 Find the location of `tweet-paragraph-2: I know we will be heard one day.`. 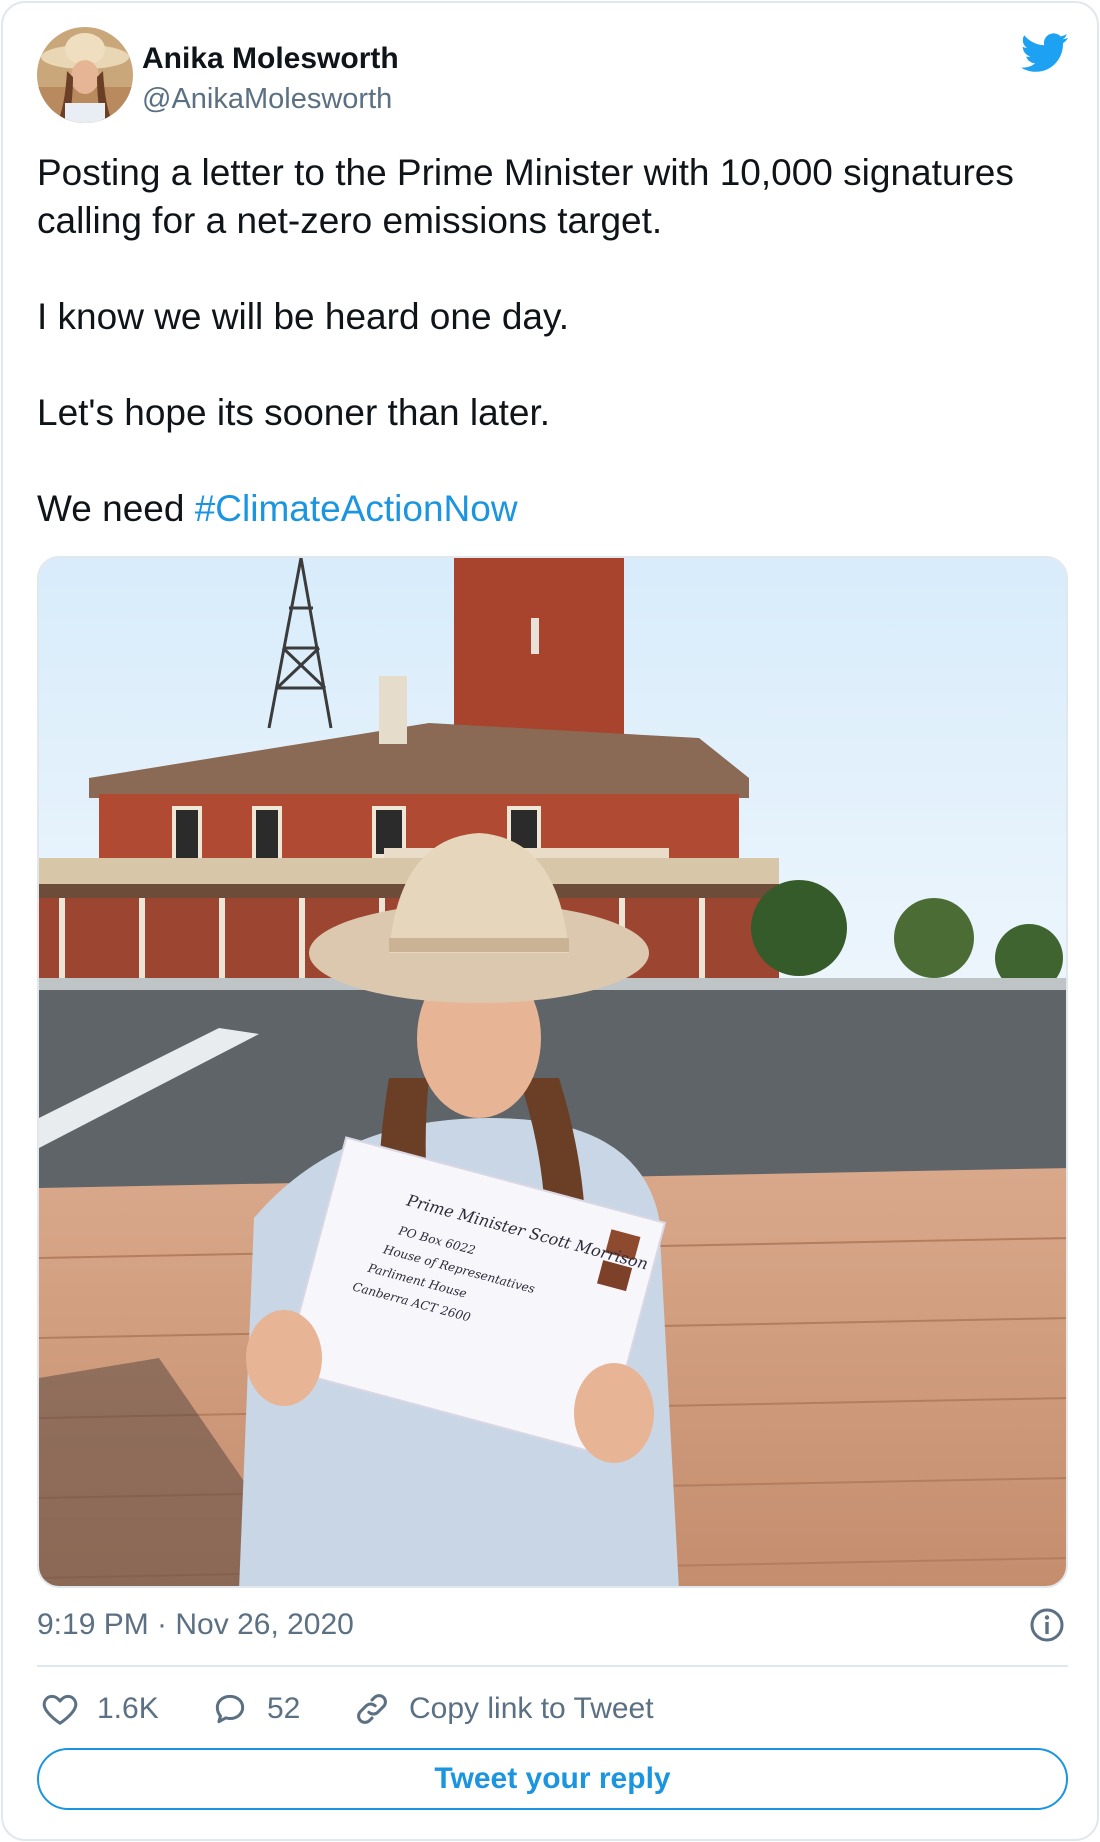

tweet-paragraph-2: I know we will be heard one day. is located at coordinates (303, 316).